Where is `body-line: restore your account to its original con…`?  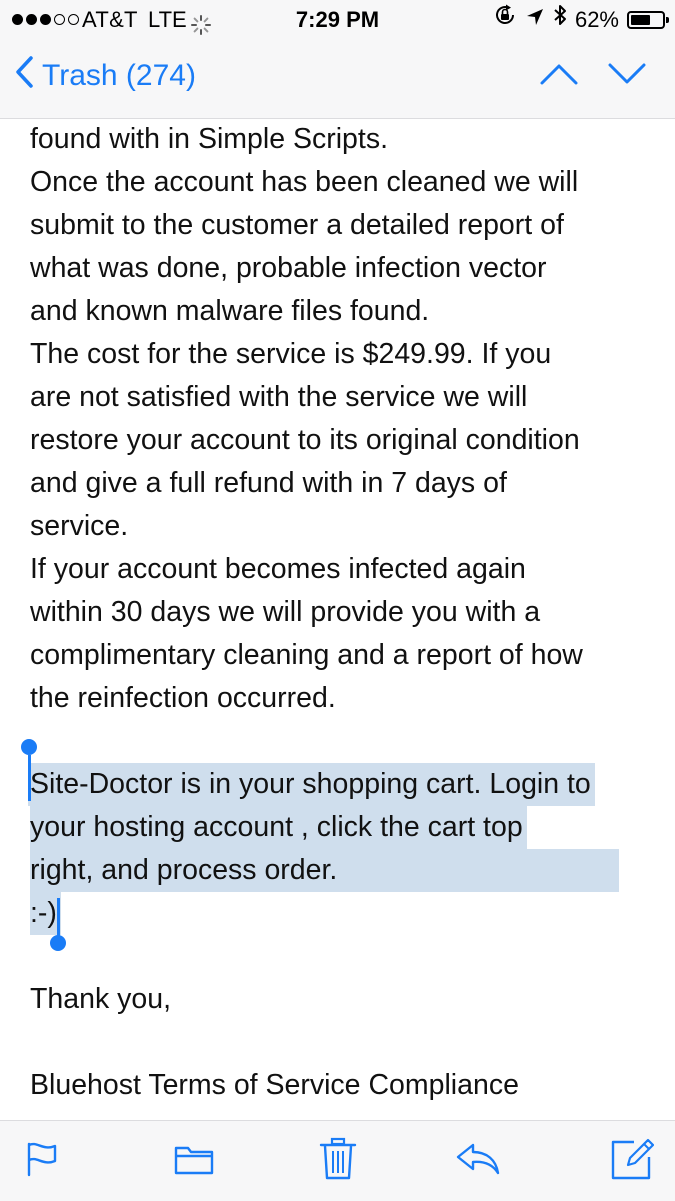
body-line: restore your account to its original con… is located at coordinates (305, 440).